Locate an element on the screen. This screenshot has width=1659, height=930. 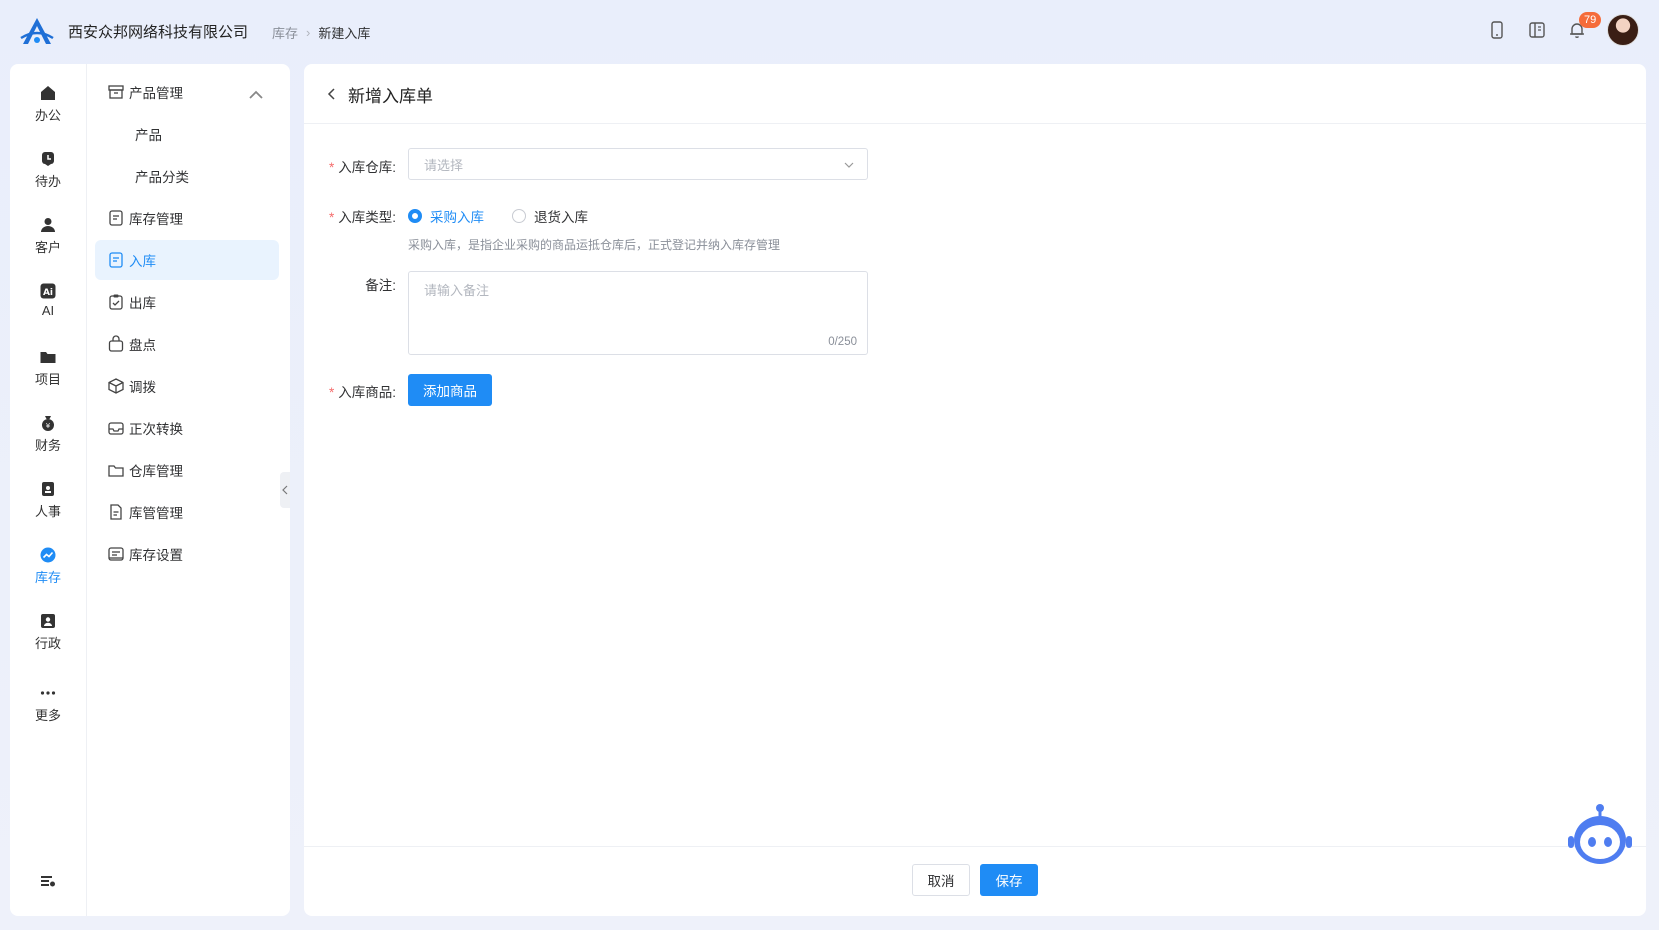
menu-item-label: 仓库管理 is located at coordinates (156, 471).